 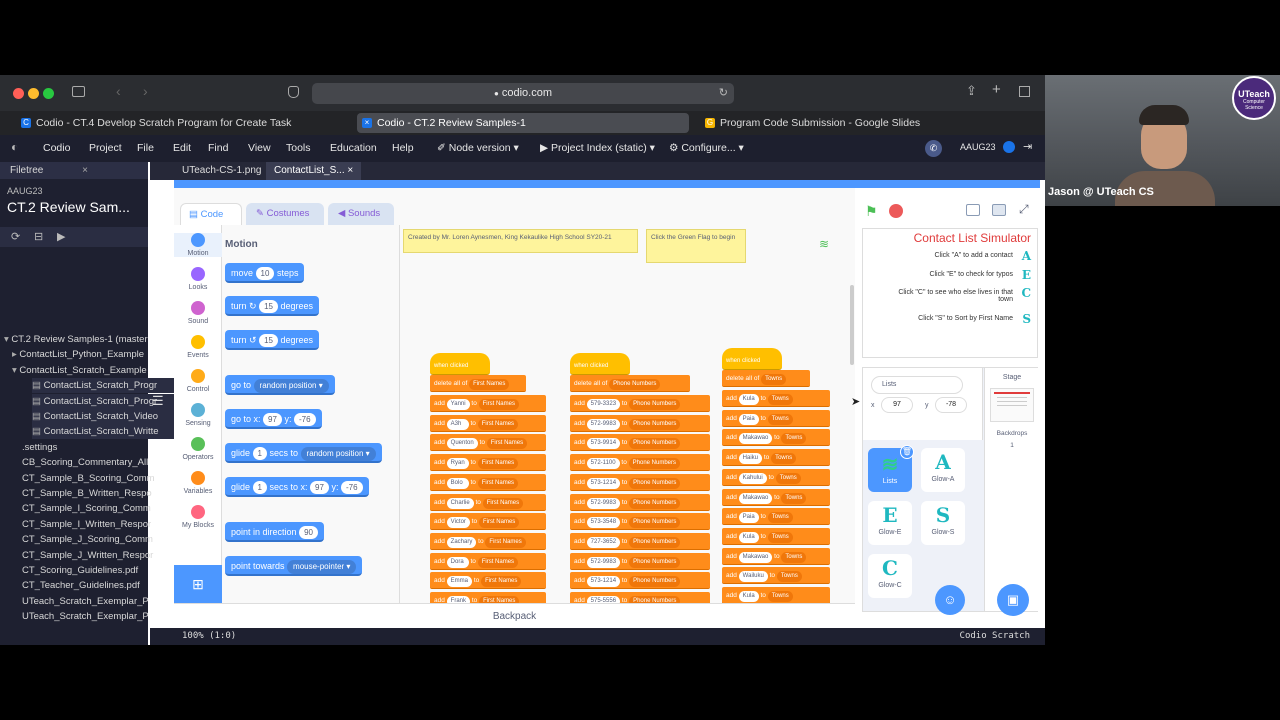 What do you see at coordinates (640, 597) in the screenshot?
I see `add-to-list-block: add 575-5556 to Phone Numbers` at bounding box center [640, 597].